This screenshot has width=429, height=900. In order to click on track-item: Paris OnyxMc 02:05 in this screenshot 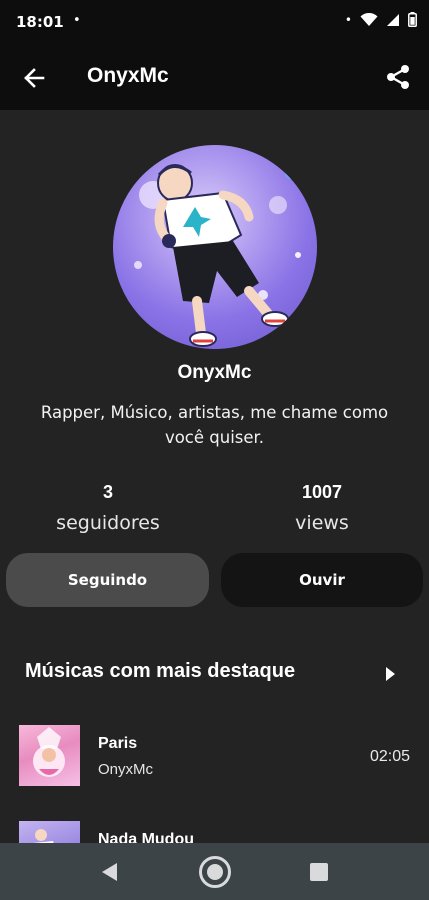, I will do `click(214, 757)`.